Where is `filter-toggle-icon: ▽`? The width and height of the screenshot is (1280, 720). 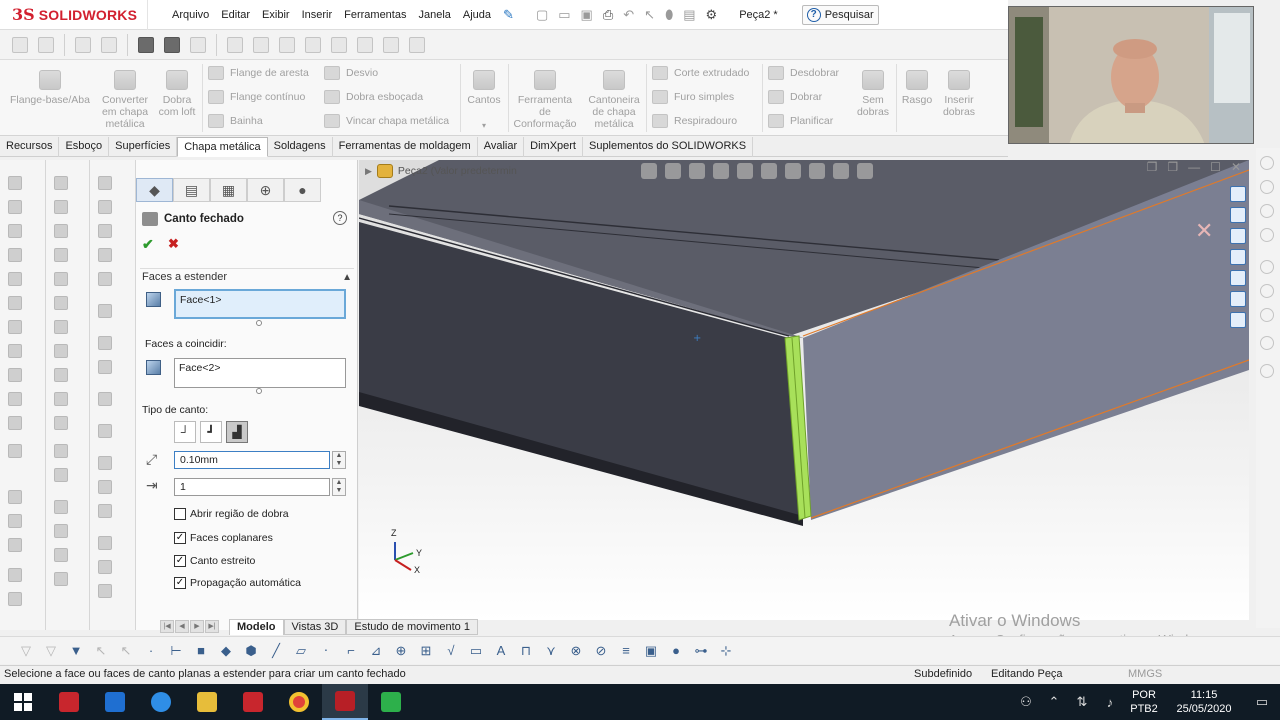 filter-toggle-icon: ▽ is located at coordinates (26, 651).